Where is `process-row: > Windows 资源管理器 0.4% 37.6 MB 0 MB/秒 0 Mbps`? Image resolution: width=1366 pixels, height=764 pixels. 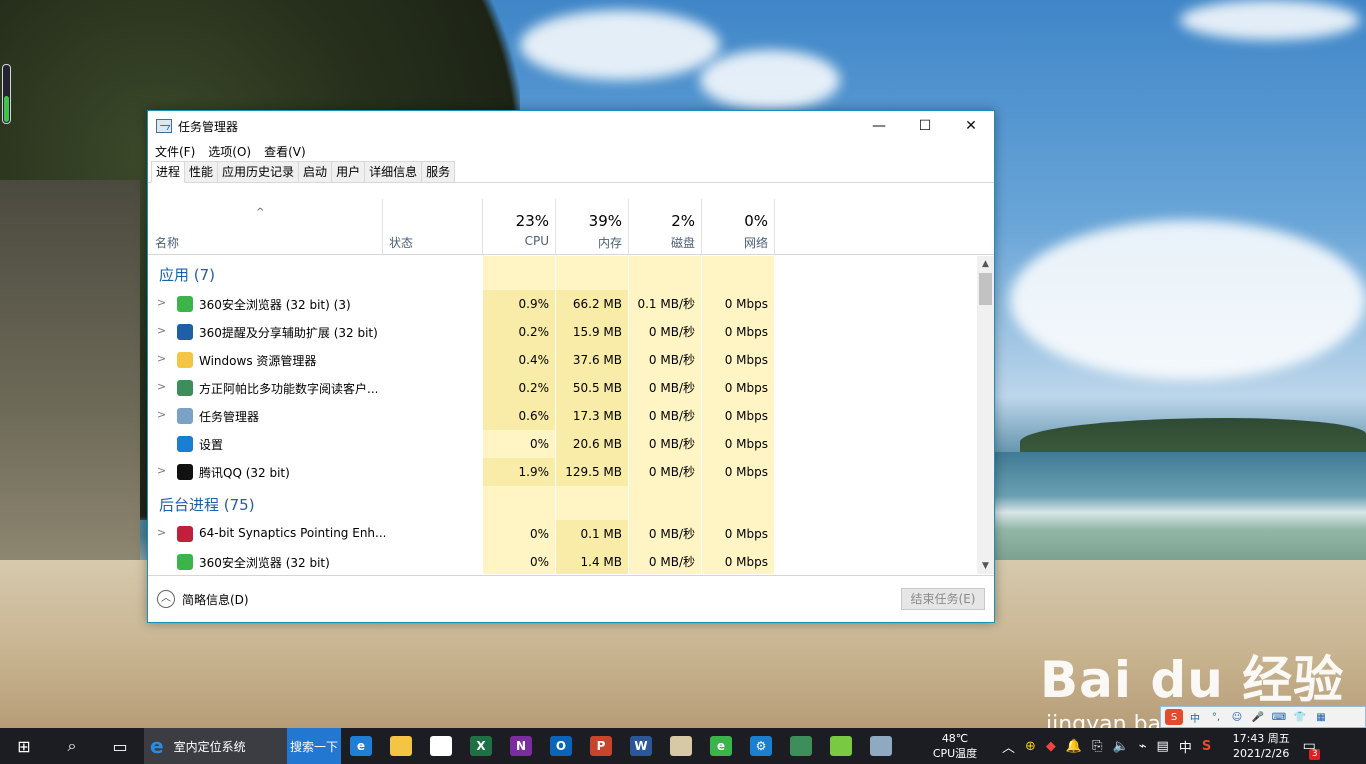 process-row: > Windows 资源管理器 0.4% 37.6 MB 0 MB/秒 0 Mbps is located at coordinates (562, 360).